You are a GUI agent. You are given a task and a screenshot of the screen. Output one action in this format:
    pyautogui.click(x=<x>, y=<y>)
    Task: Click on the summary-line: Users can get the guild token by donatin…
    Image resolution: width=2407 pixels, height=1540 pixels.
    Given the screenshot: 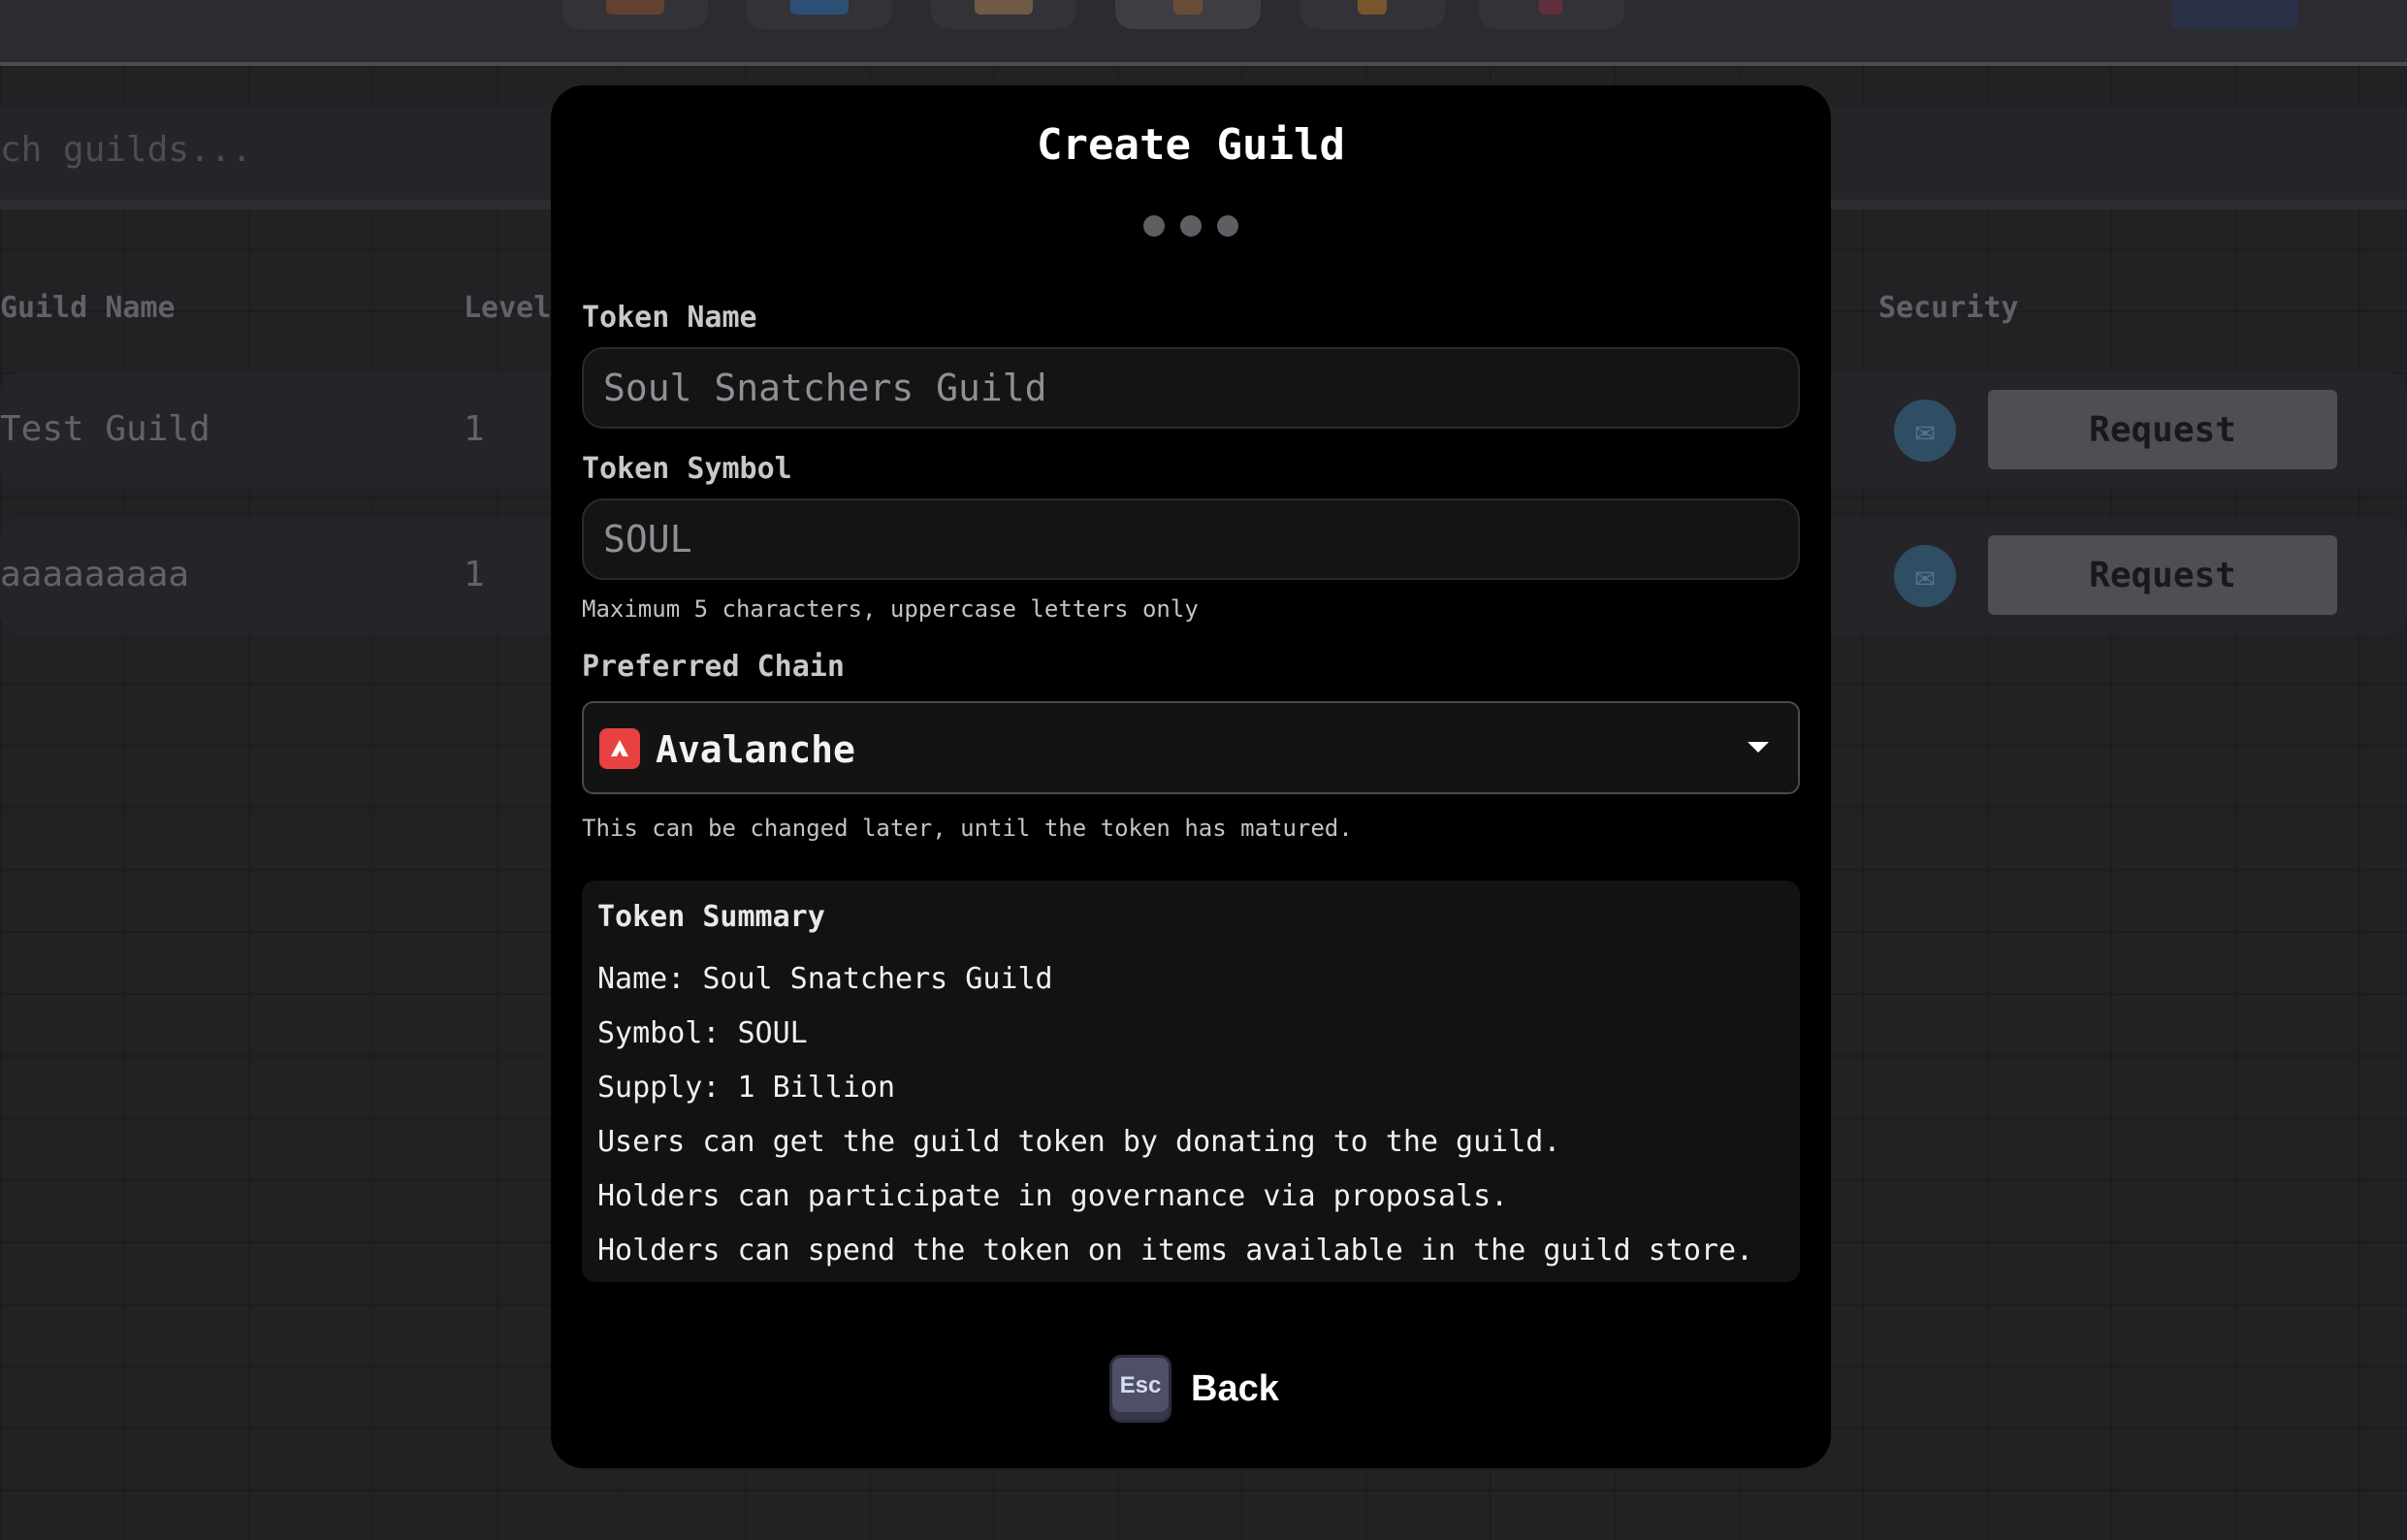 What is the action you would take?
    pyautogui.click(x=1079, y=1142)
    